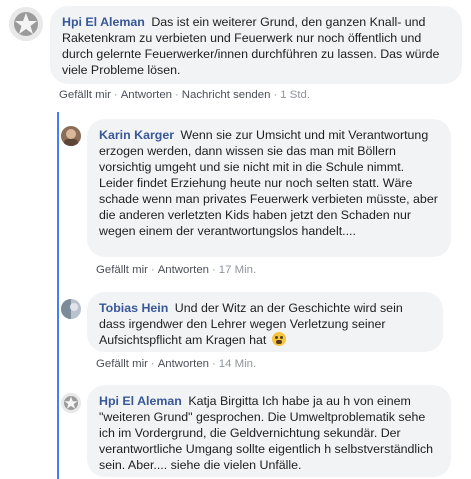 This screenshot has height=479, width=471. What do you see at coordinates (136, 135) in the screenshot?
I see `comment-author: Karin Karger` at bounding box center [136, 135].